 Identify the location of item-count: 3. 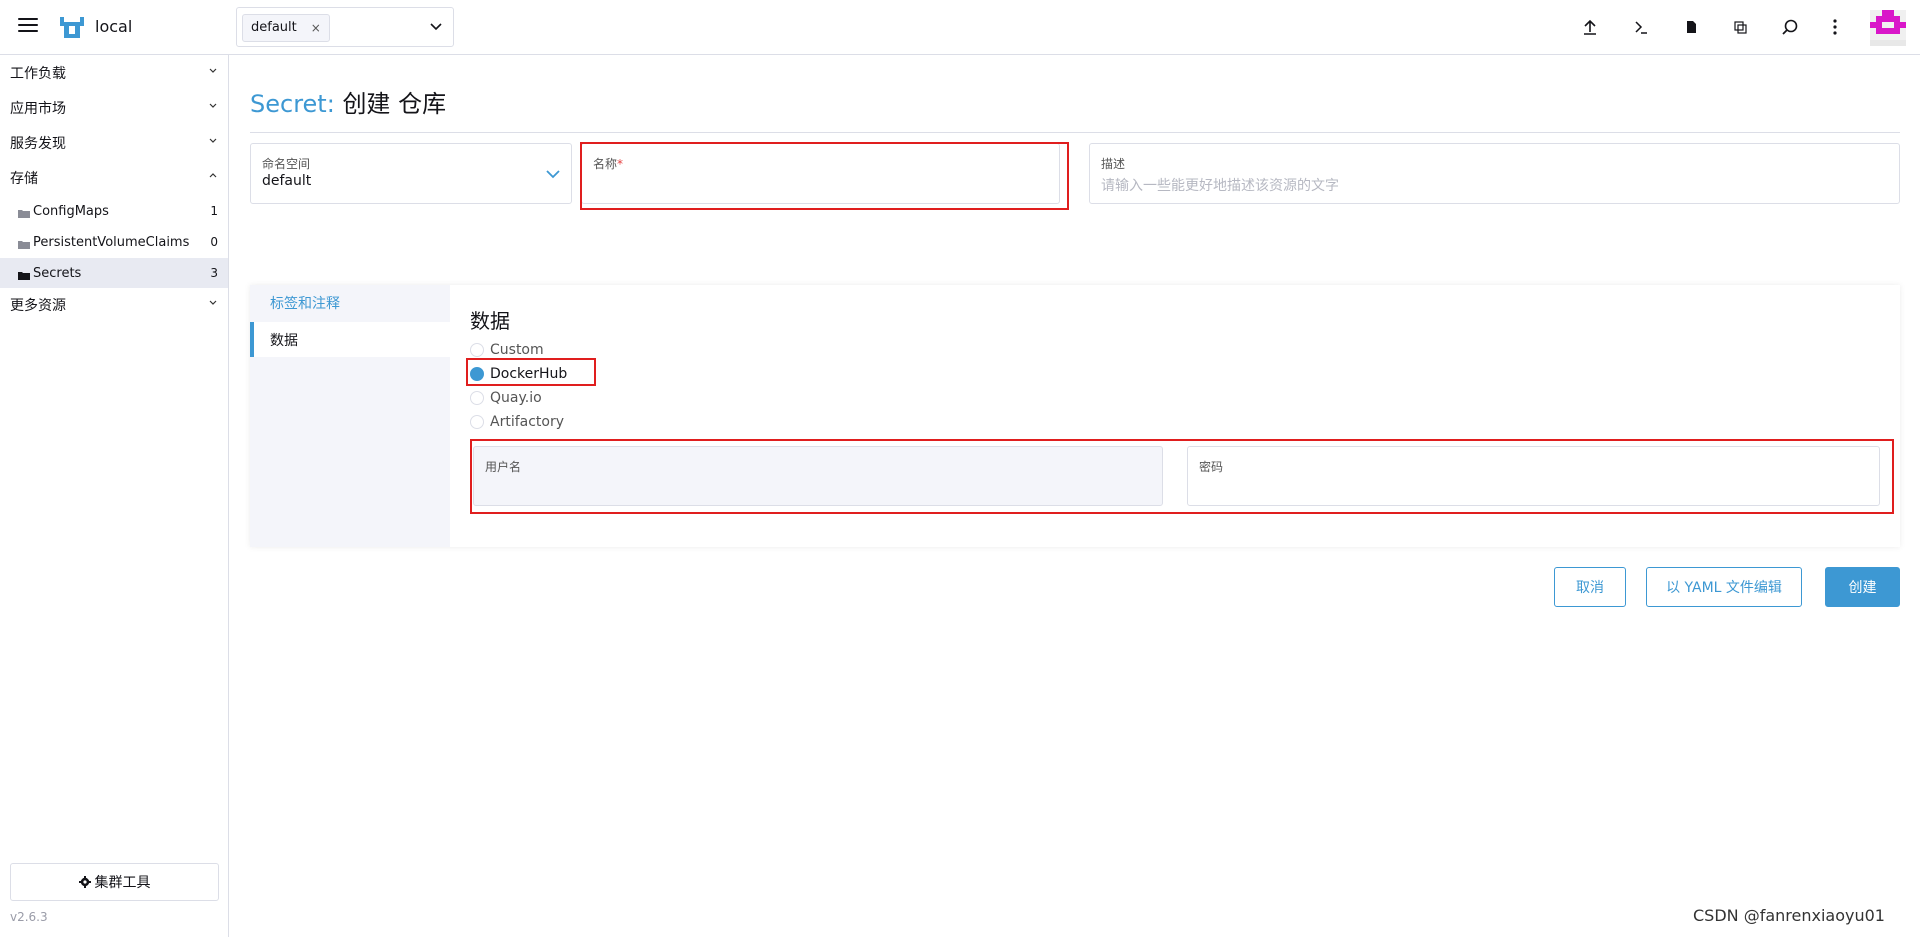
(214, 273).